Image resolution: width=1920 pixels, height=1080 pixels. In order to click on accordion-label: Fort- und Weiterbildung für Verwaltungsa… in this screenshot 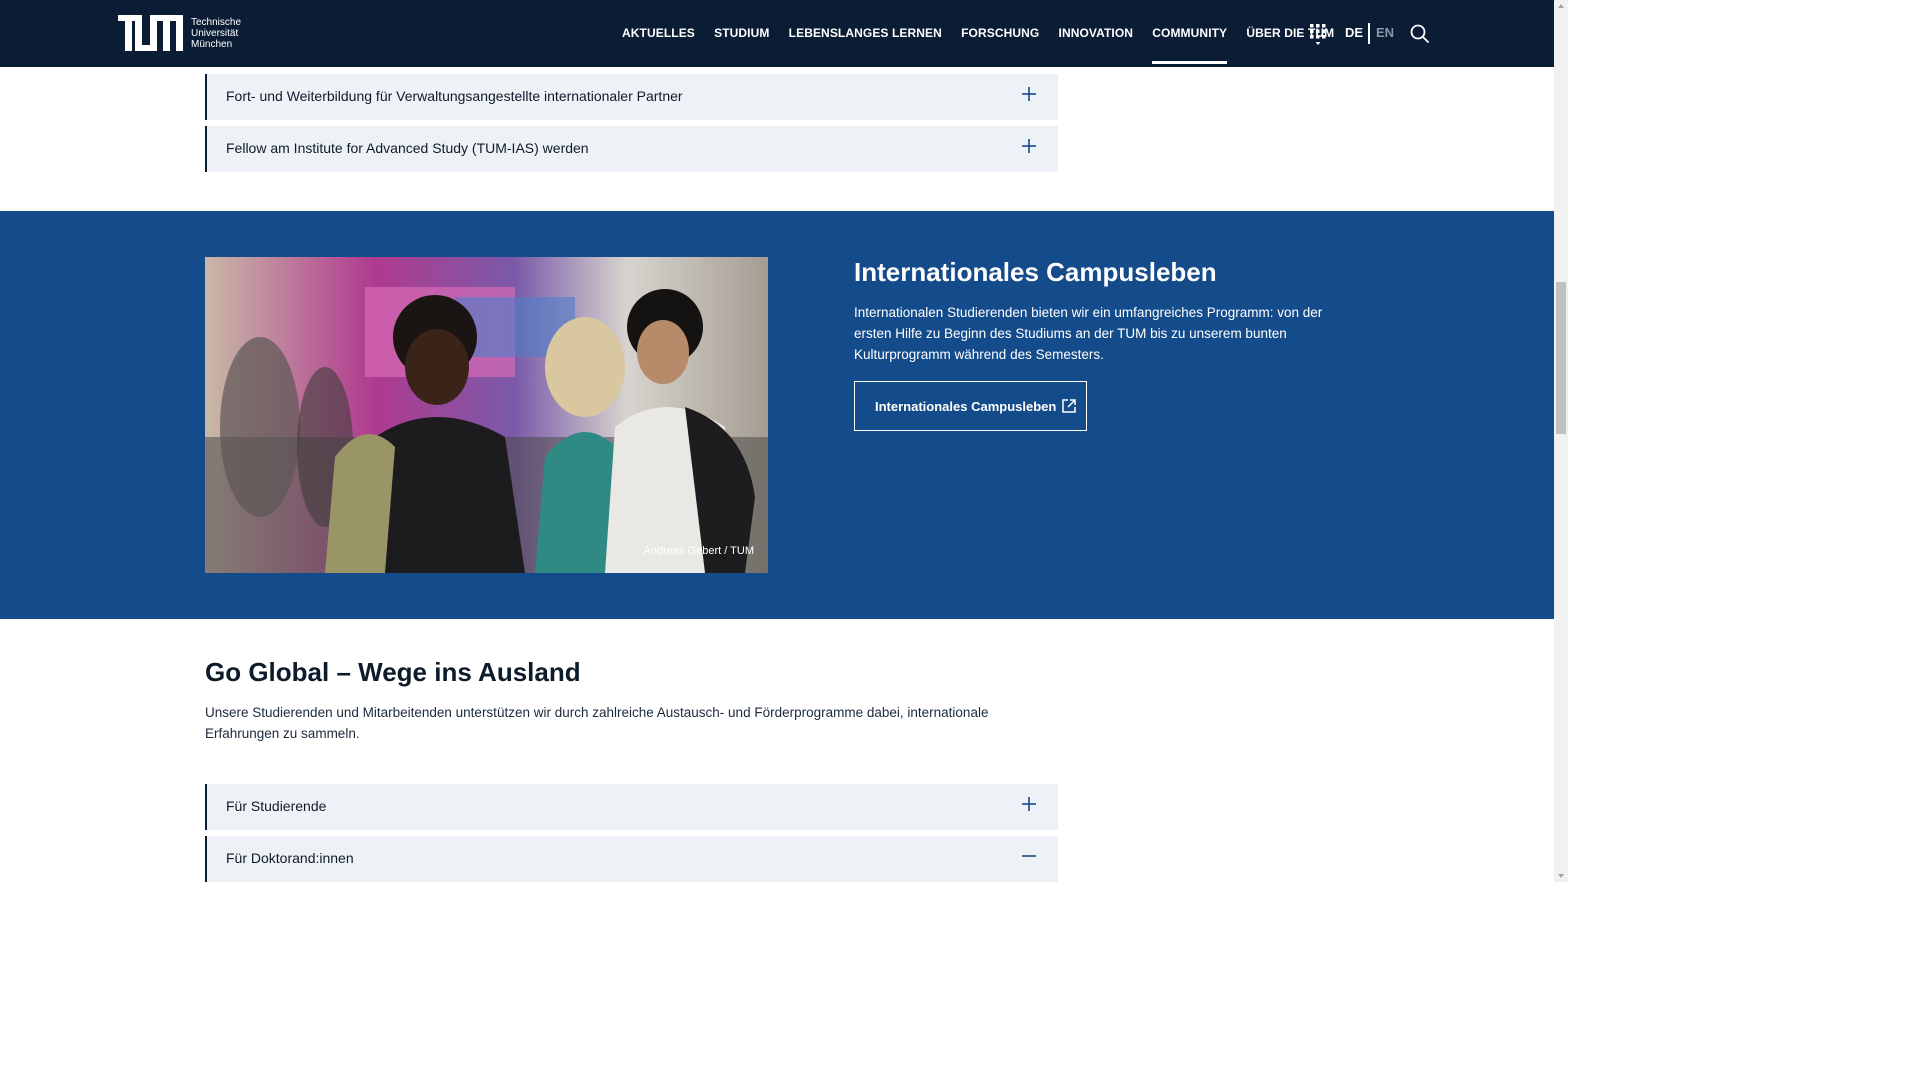, I will do `click(454, 96)`.